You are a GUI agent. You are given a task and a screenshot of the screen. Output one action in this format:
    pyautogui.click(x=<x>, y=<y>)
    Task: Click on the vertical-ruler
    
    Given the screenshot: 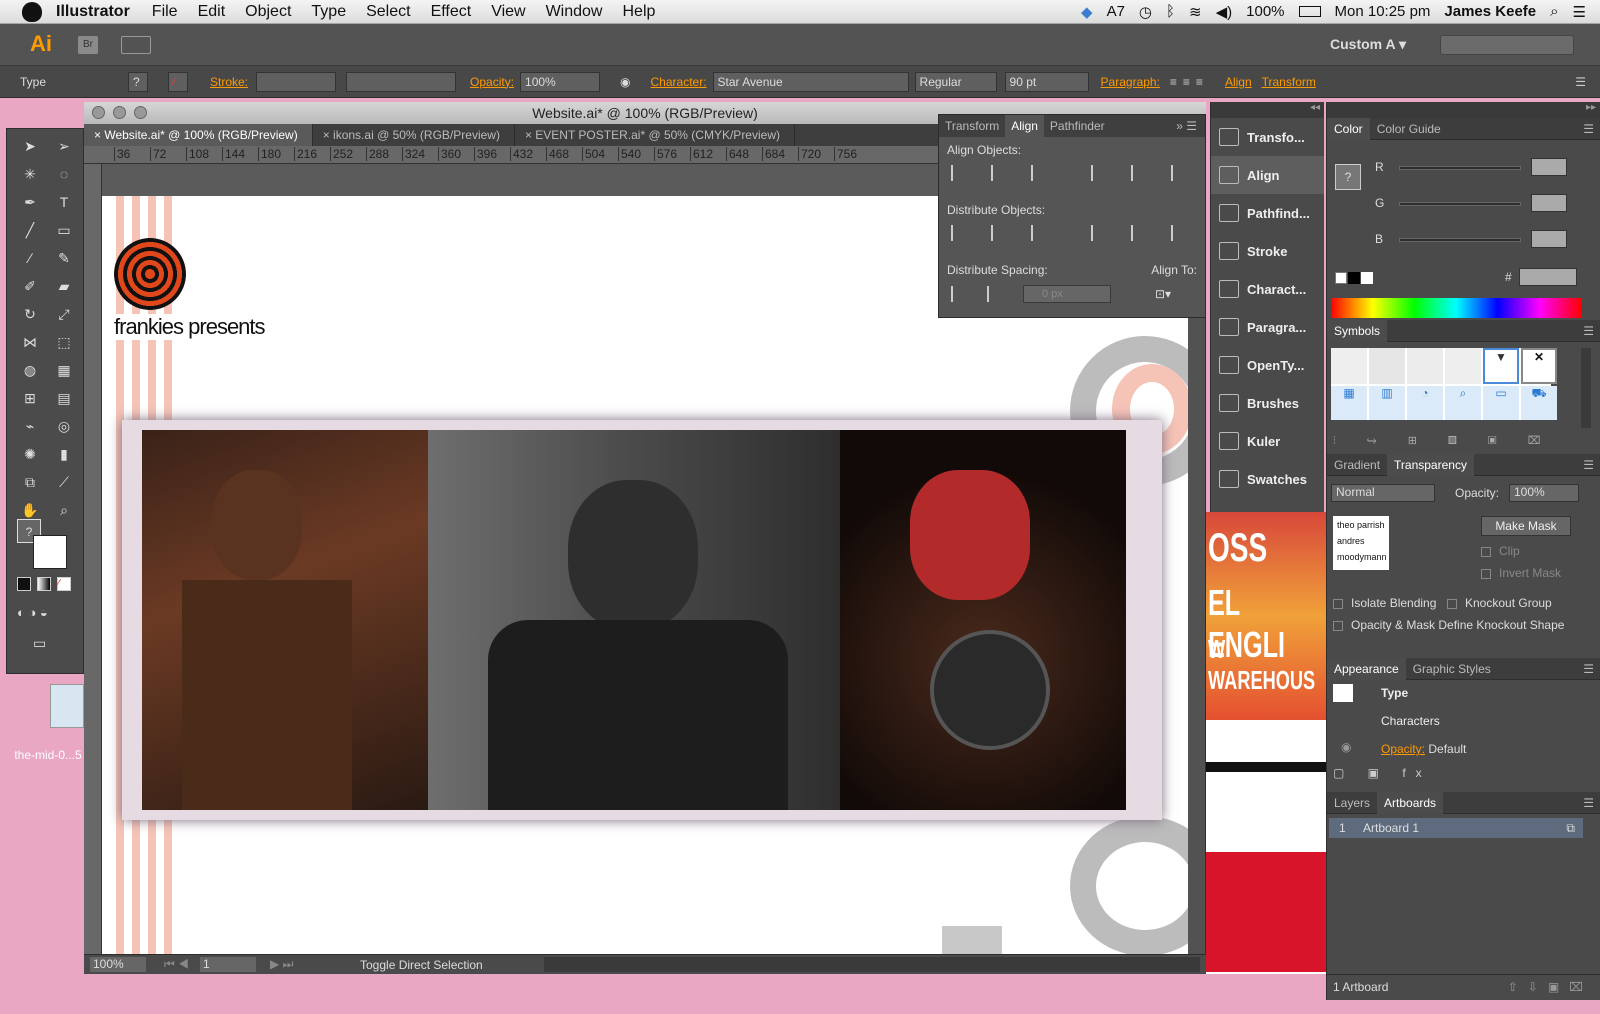 What is the action you would take?
    pyautogui.click(x=93, y=559)
    